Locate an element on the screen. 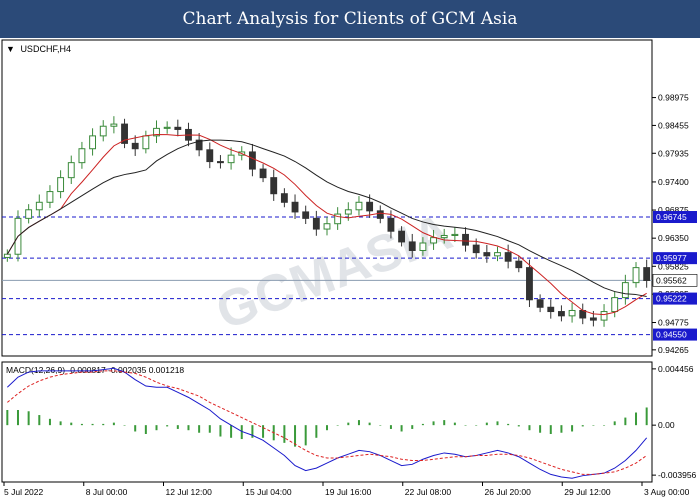 The height and width of the screenshot is (500, 700). current-price-label: 0.95562 is located at coordinates (671, 280).